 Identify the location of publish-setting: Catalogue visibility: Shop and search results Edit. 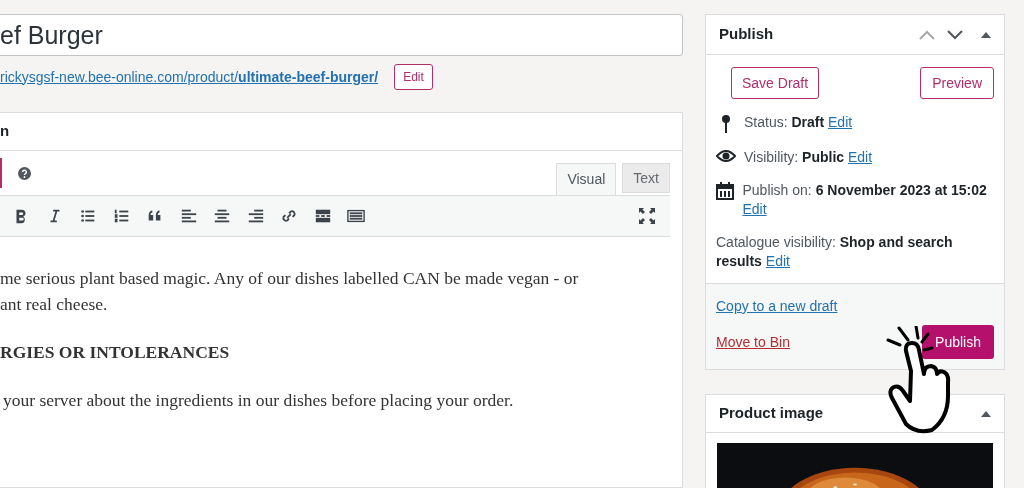
(835, 252).